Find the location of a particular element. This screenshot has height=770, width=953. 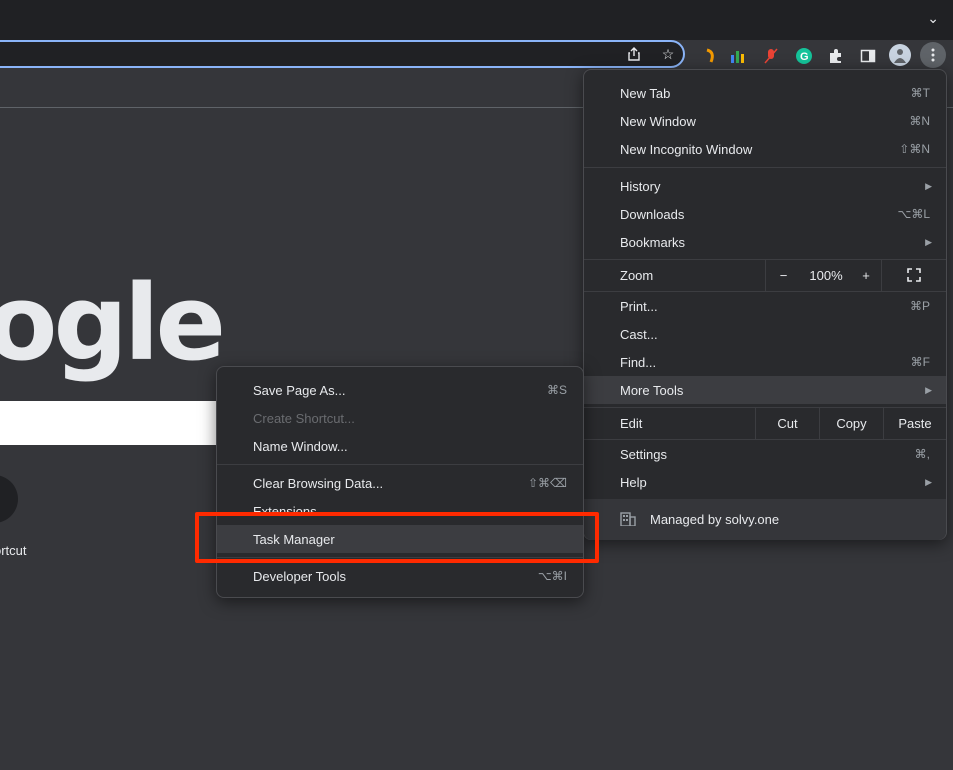

grammarly-icon: G is located at coordinates (804, 56).